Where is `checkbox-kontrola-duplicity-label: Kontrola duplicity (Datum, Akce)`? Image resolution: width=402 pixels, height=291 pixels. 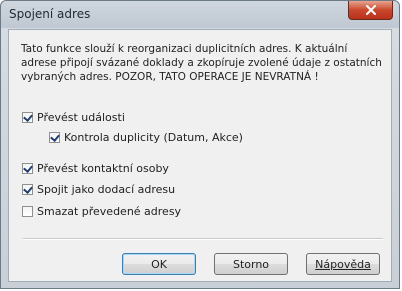
checkbox-kontrola-duplicity-label: Kontrola duplicity (Datum, Akce) is located at coordinates (153, 137).